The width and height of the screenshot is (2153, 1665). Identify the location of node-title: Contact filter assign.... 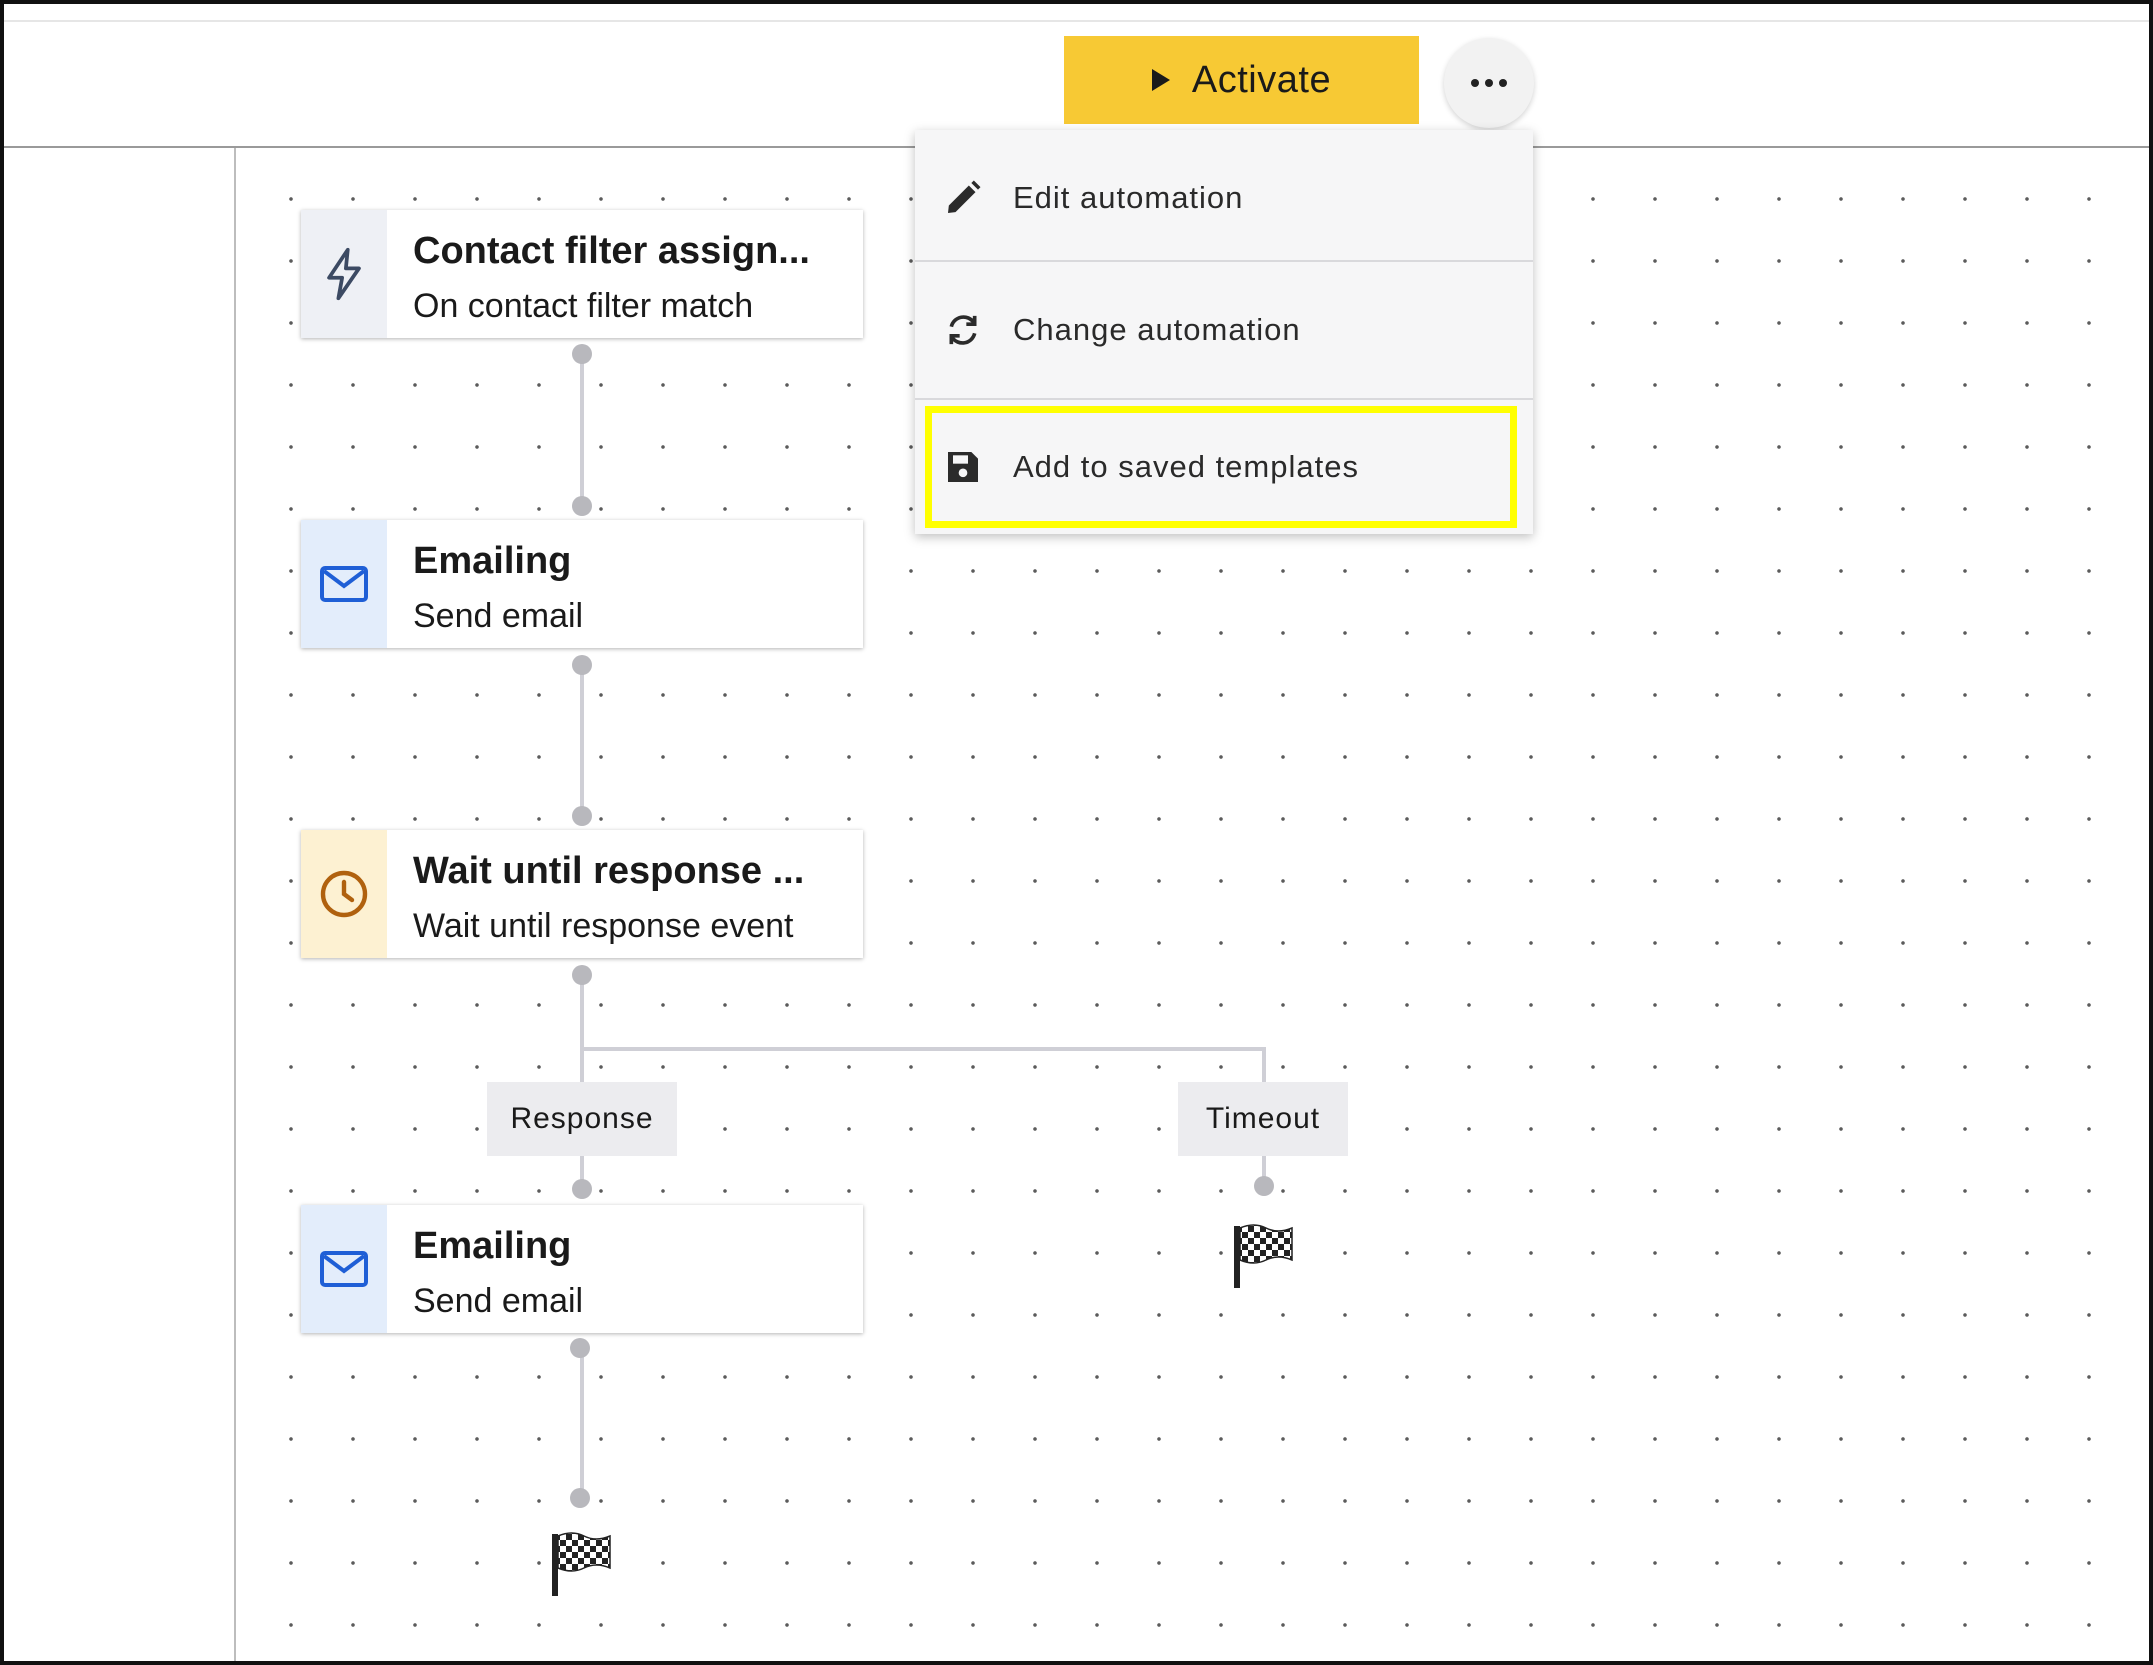
(611, 251).